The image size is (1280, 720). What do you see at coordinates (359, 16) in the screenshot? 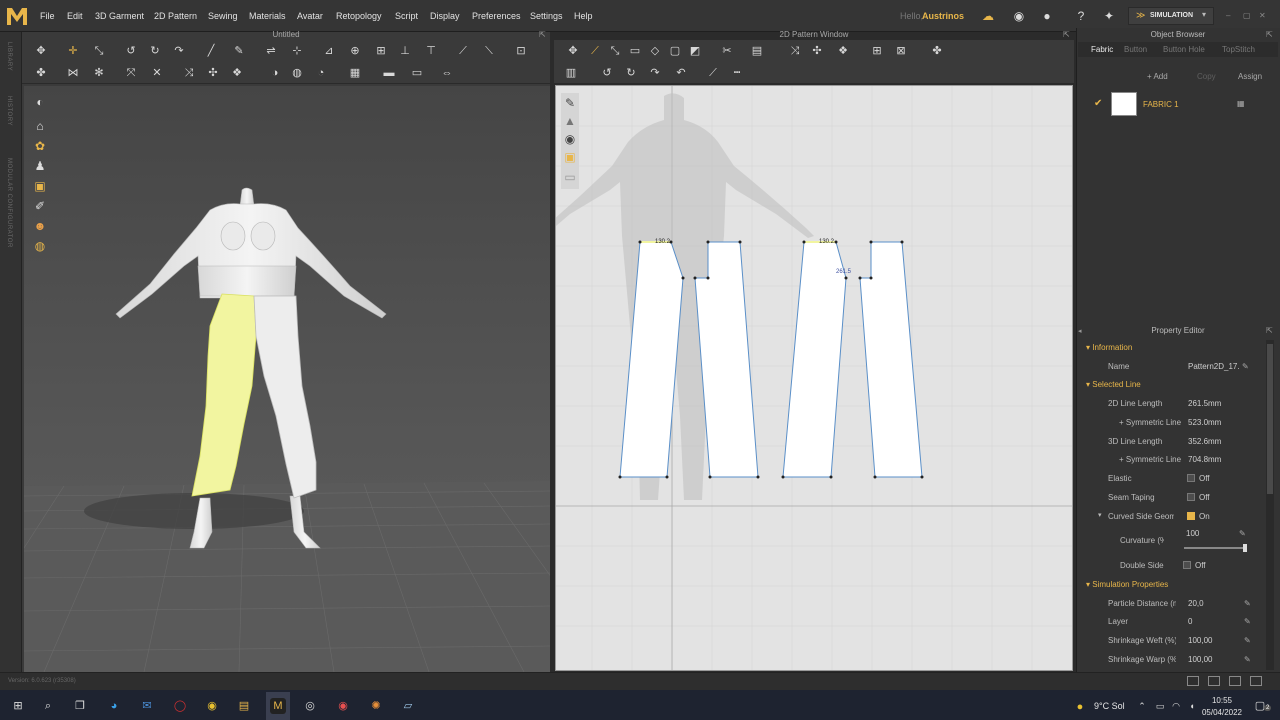
I see `menu-retopology: Retopology` at bounding box center [359, 16].